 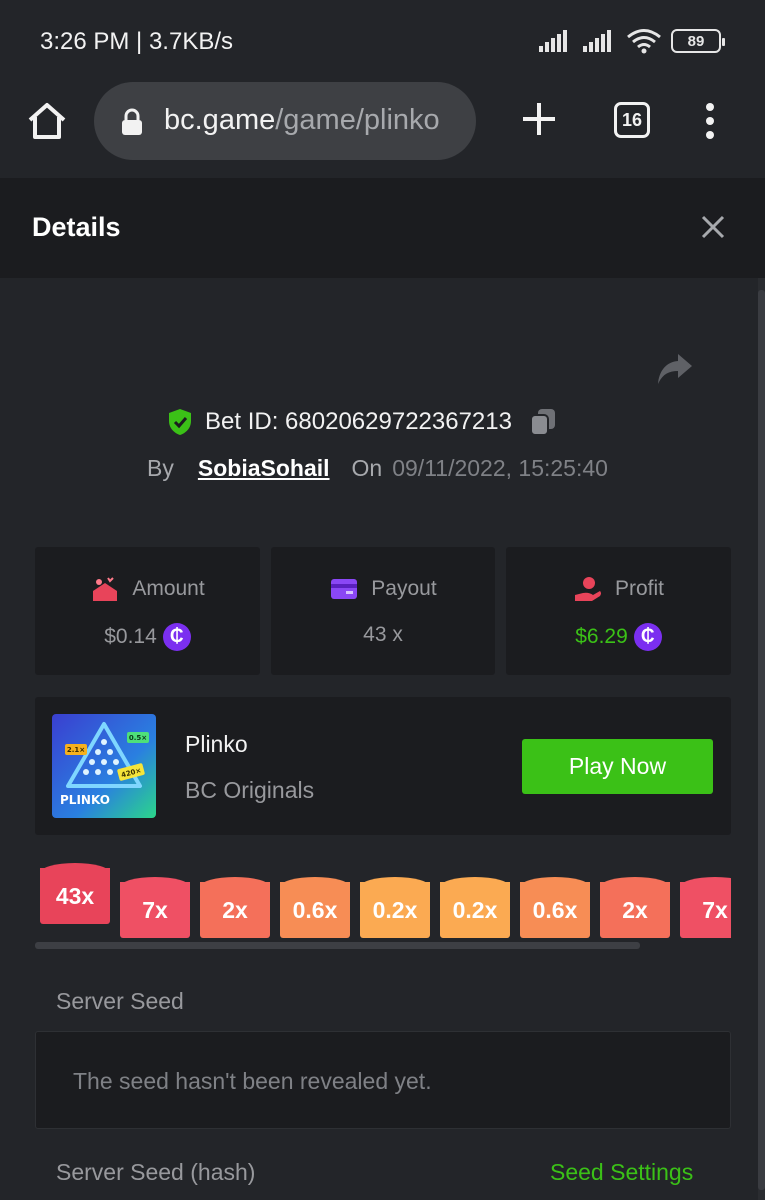 What do you see at coordinates (553, 41) in the screenshot?
I see `cell-signal-icon` at bounding box center [553, 41].